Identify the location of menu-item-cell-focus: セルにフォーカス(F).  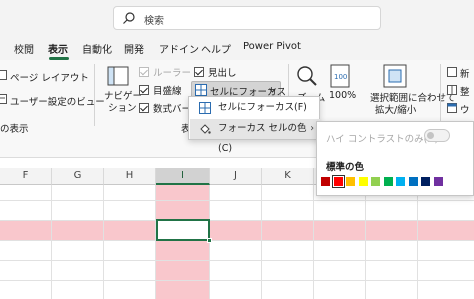
(255, 108).